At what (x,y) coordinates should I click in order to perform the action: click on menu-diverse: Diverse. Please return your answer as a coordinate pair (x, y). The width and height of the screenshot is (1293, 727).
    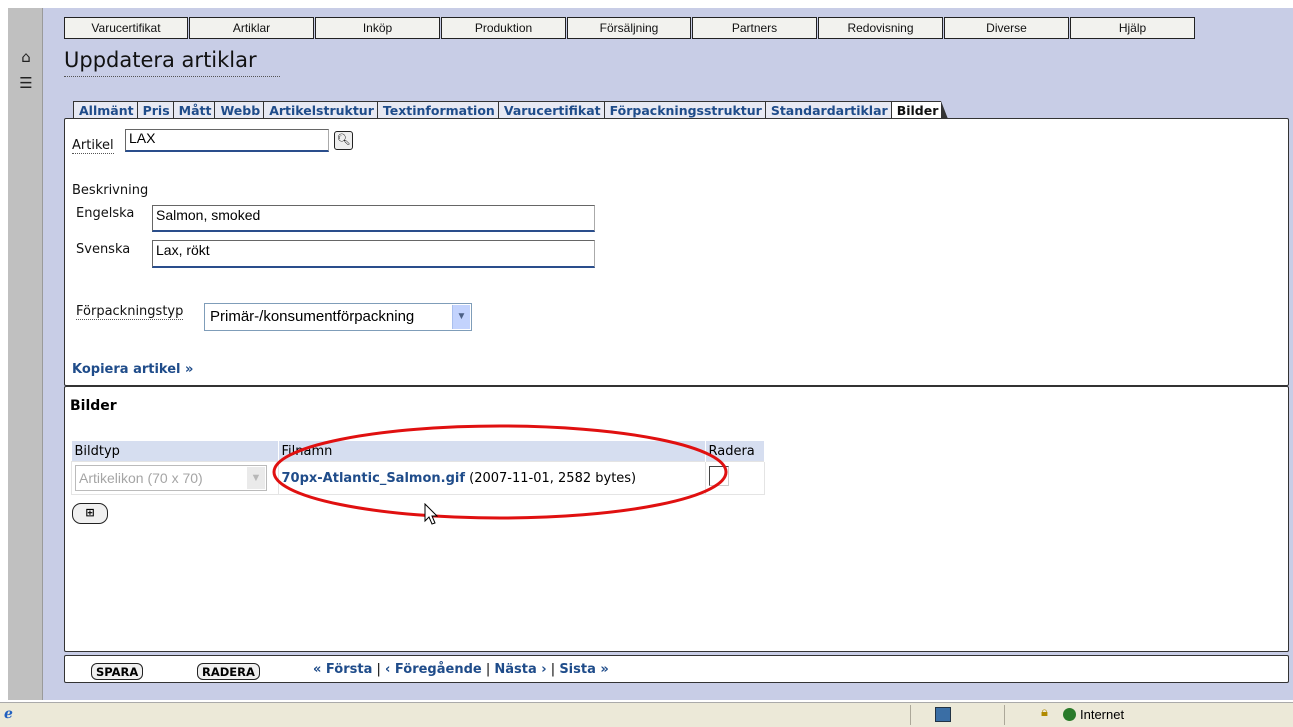
    Looking at the image, I should click on (1006, 28).